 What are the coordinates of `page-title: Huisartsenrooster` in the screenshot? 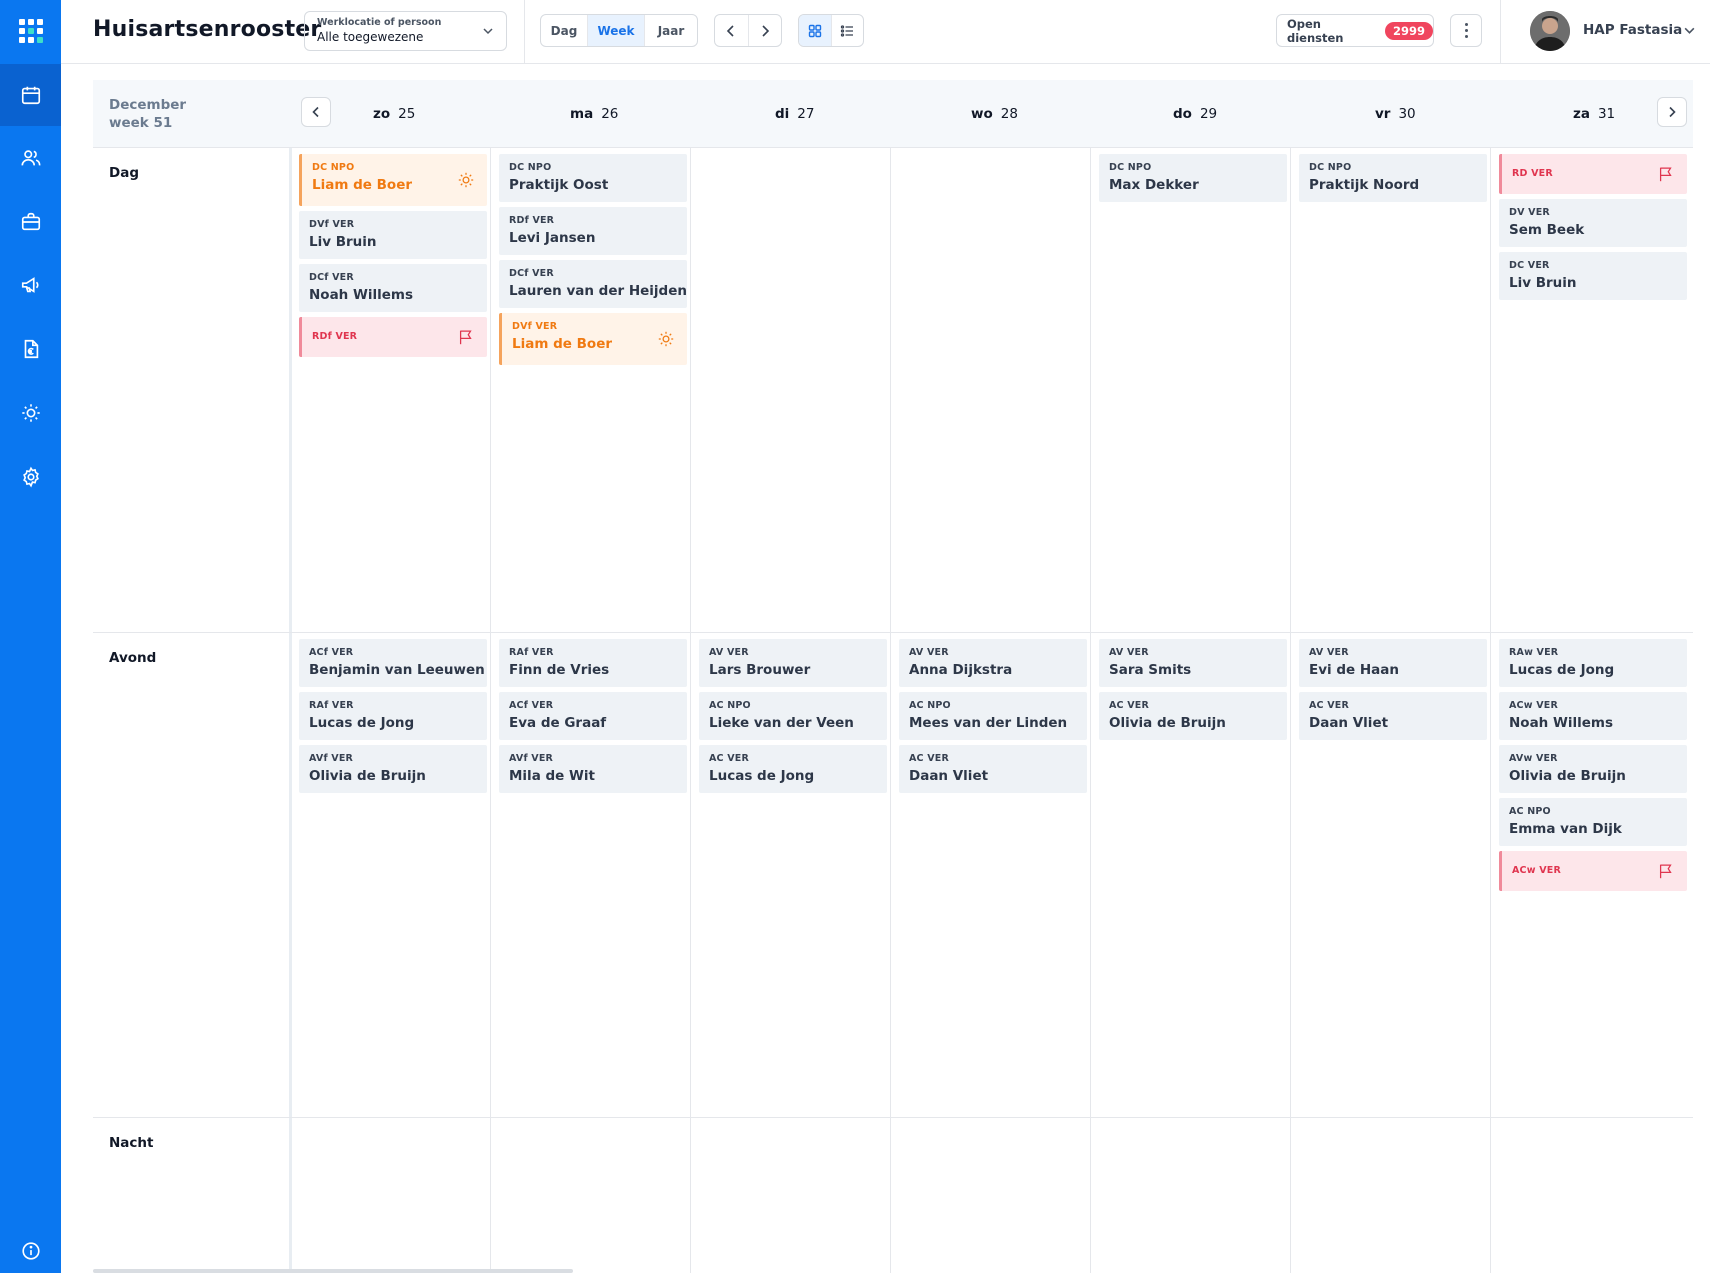 It's located at (207, 29).